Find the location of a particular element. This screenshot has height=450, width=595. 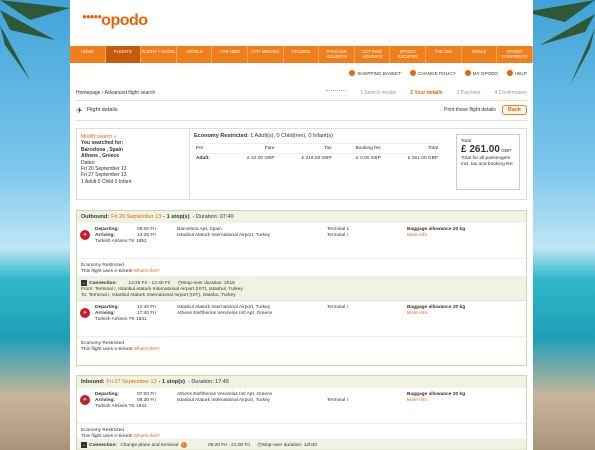

change-policy-link: CHANGE POLICY is located at coordinates (433, 73).